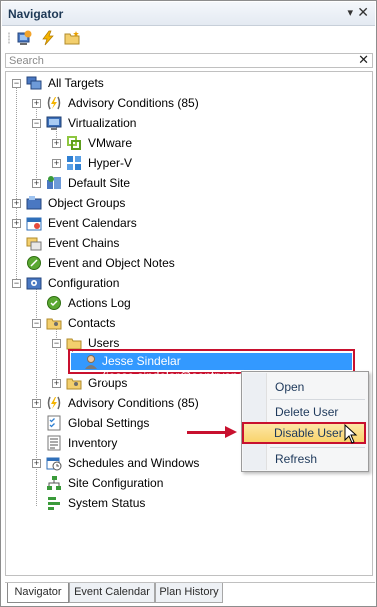 This screenshot has width=377, height=607. I want to click on schedule-icon, so click(54, 464).